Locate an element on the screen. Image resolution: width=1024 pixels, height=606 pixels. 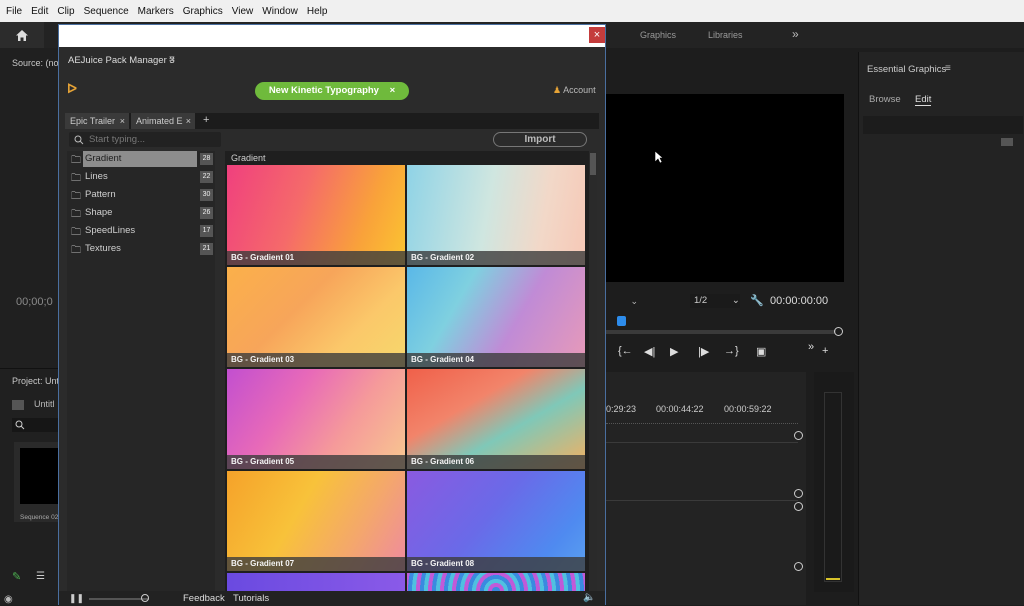
step-forward-icon: |▶ is located at coordinates (703, 351).